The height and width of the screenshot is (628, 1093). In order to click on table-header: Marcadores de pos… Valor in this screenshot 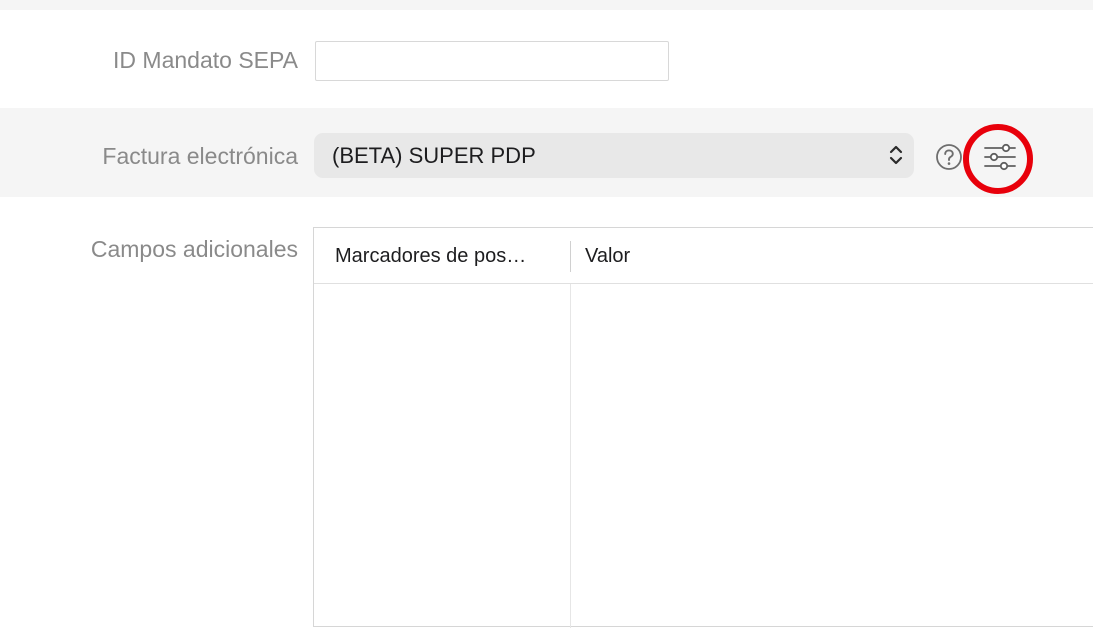, I will do `click(703, 256)`.